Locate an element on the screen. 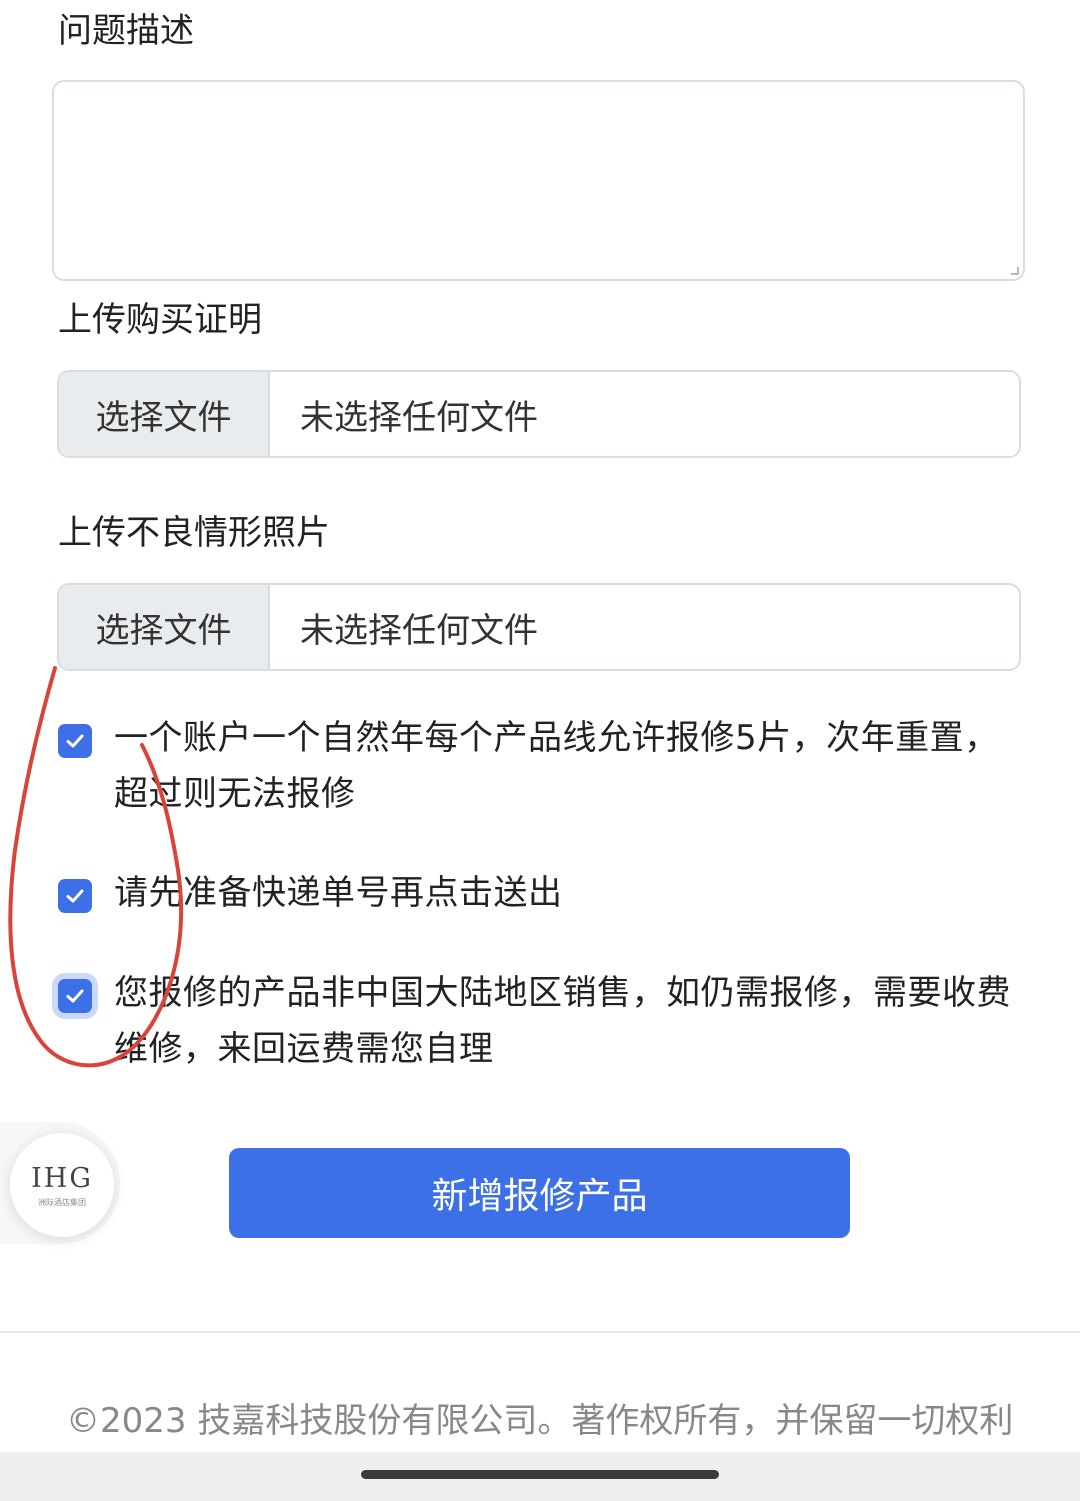 This screenshot has width=1080, height=1501. home-indicator is located at coordinates (540, 1474).